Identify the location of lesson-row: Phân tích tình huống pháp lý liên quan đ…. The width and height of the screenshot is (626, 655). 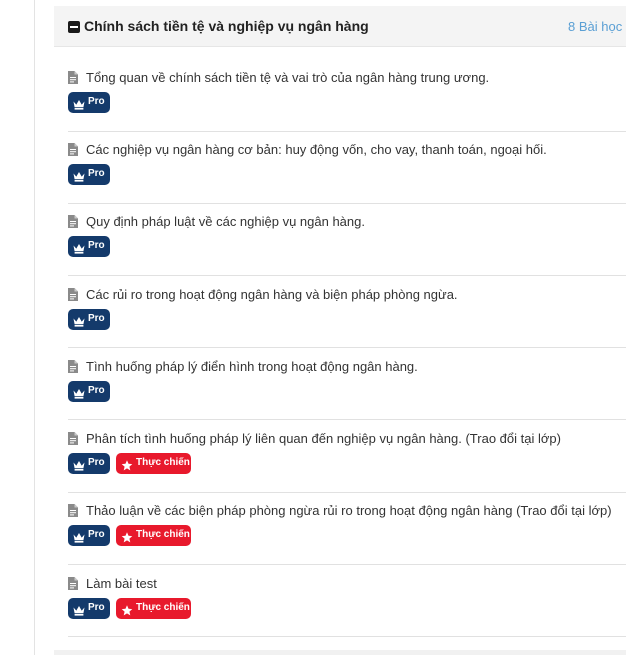
(347, 440).